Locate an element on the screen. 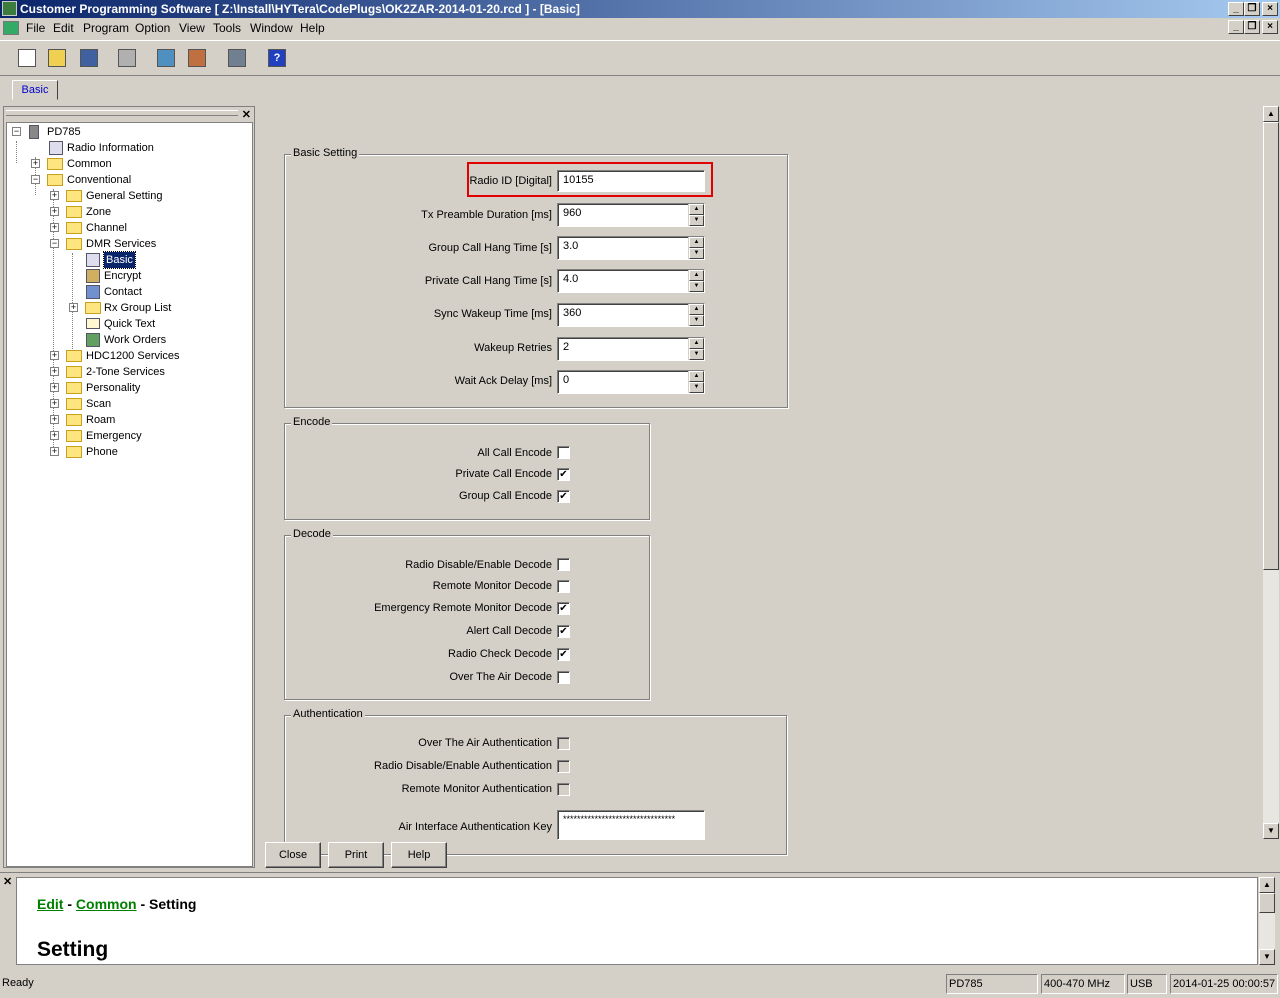  help-close-icon: ✕ is located at coordinates (7, 881).